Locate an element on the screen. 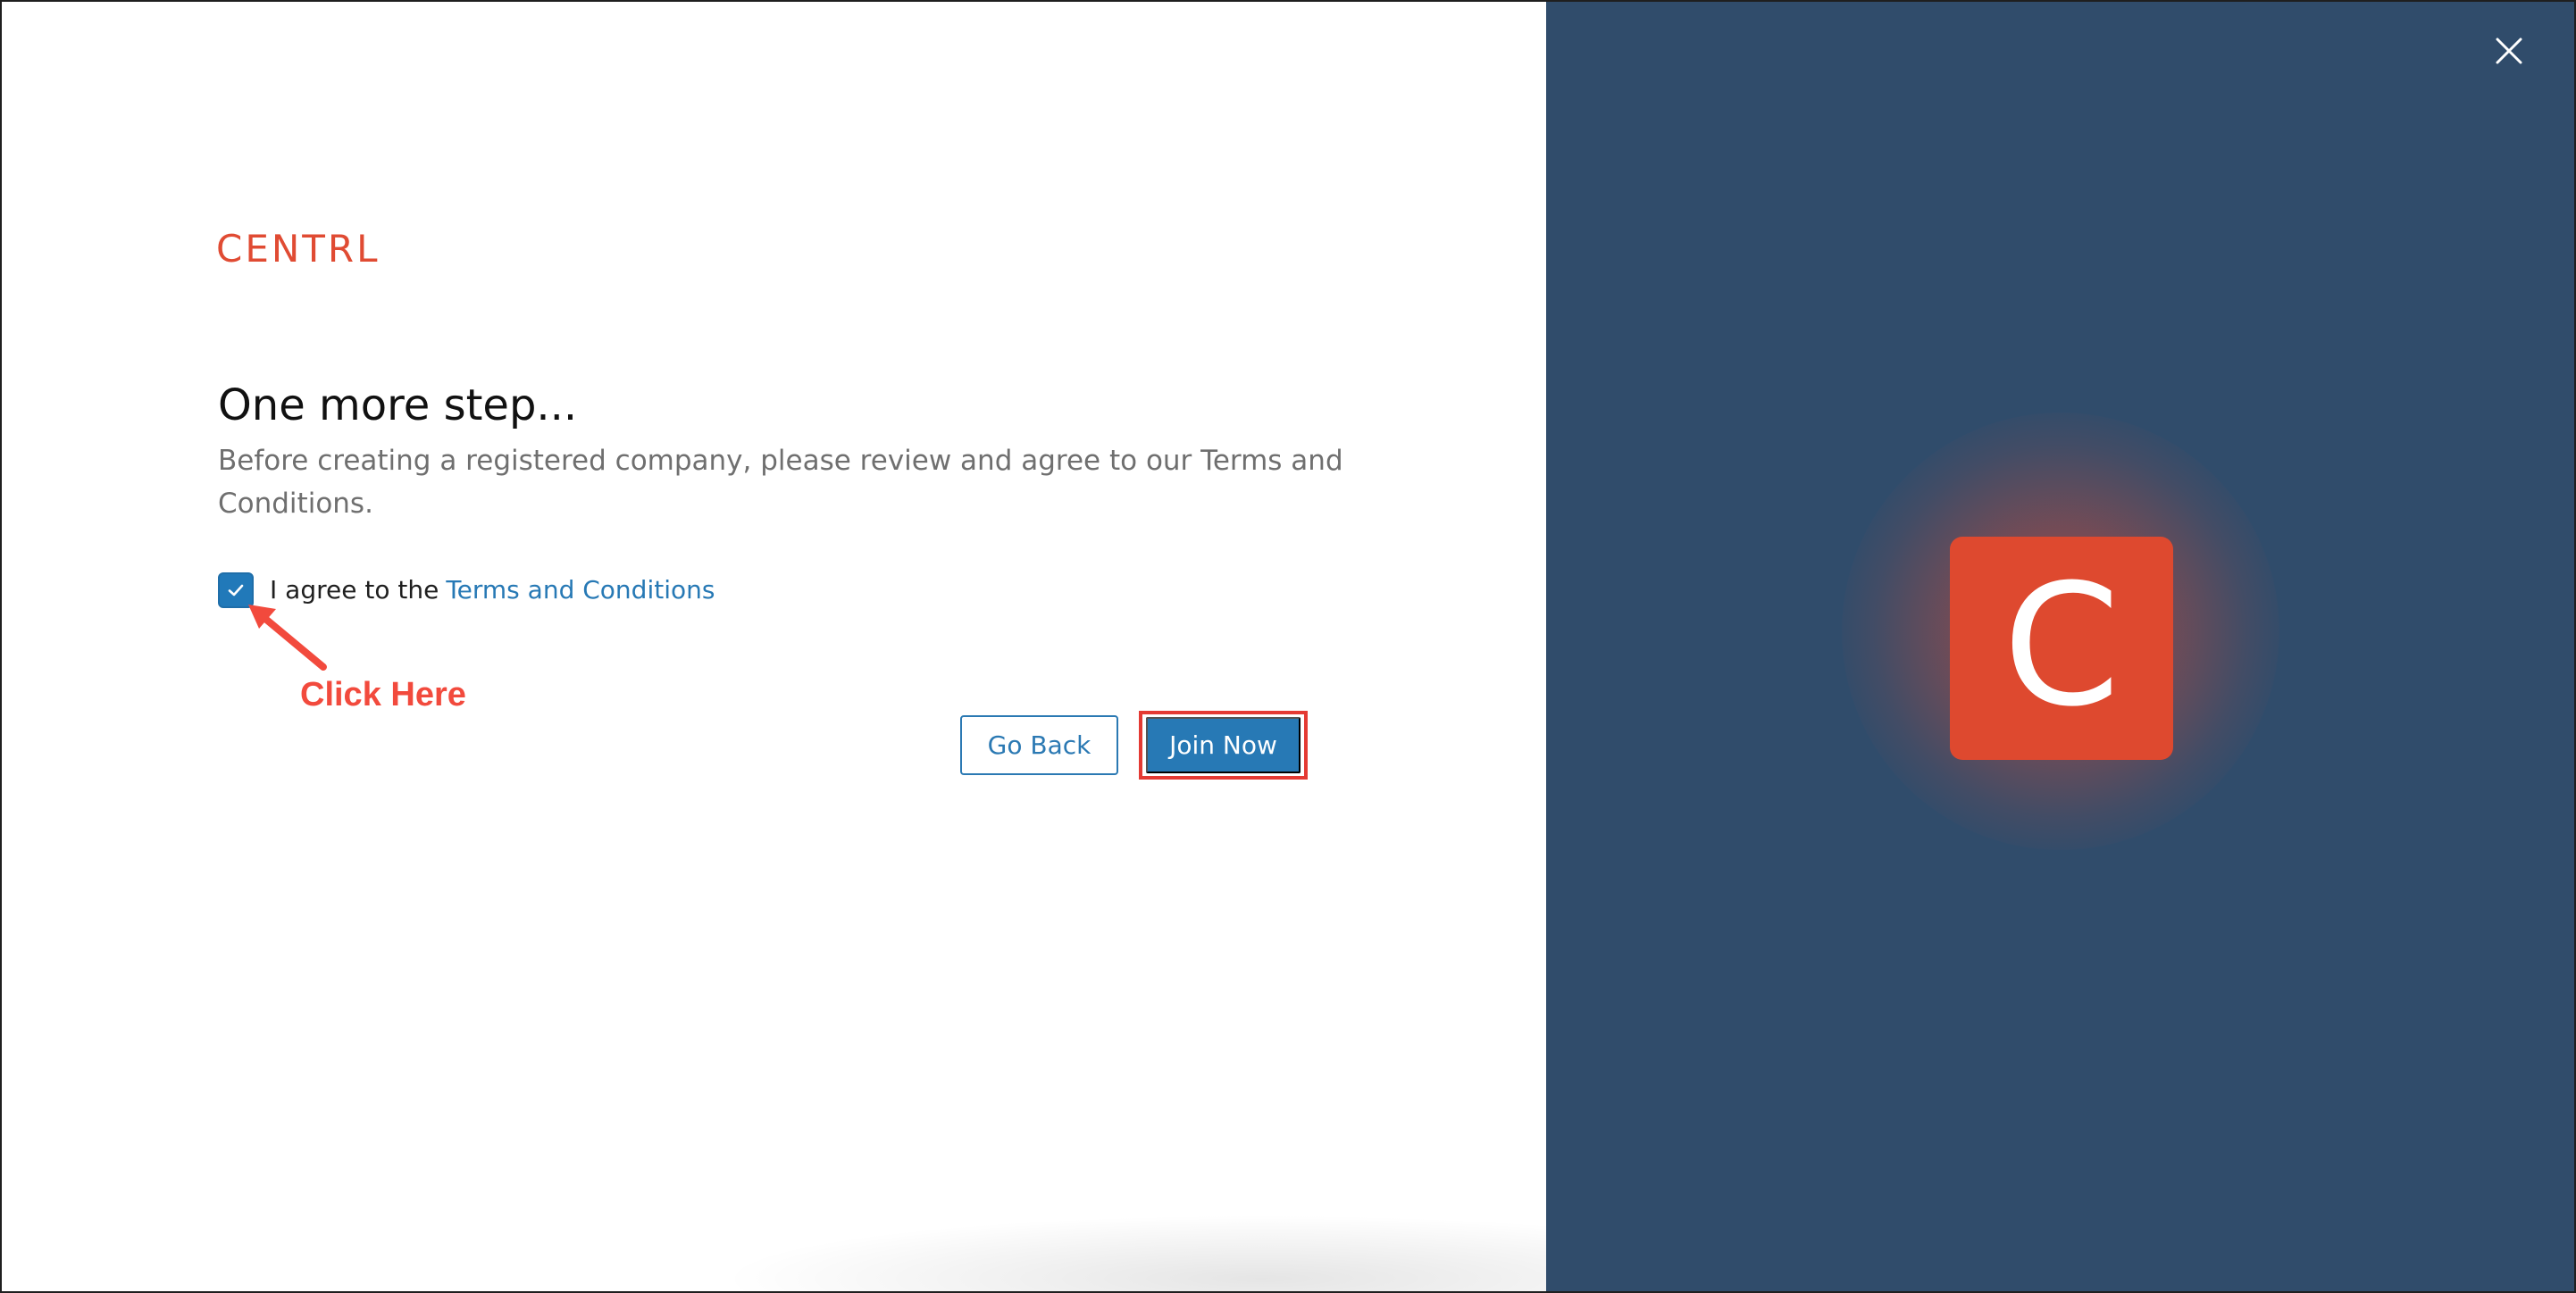  centrl-app-logo: C is located at coordinates (2061, 648).